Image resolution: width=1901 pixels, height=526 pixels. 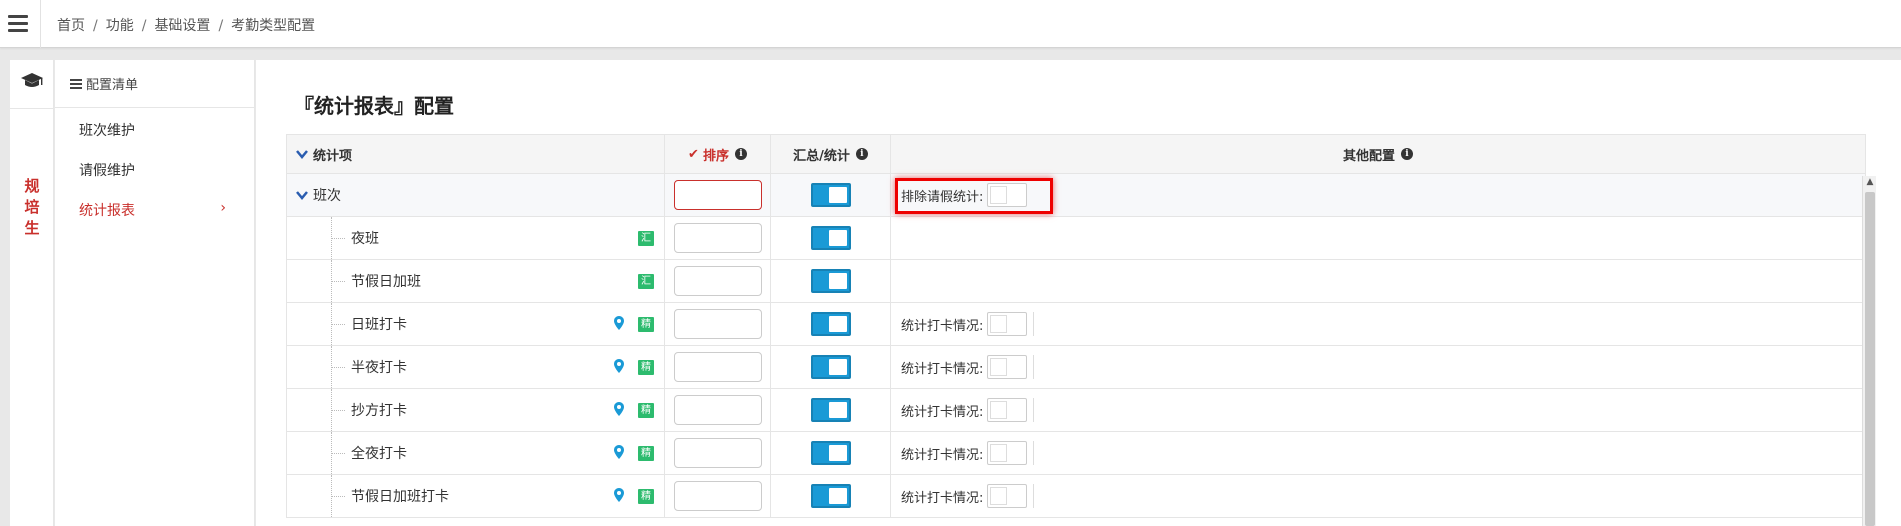 What do you see at coordinates (942, 197) in the screenshot?
I see `exclude-leave-label: 排除请假统计:` at bounding box center [942, 197].